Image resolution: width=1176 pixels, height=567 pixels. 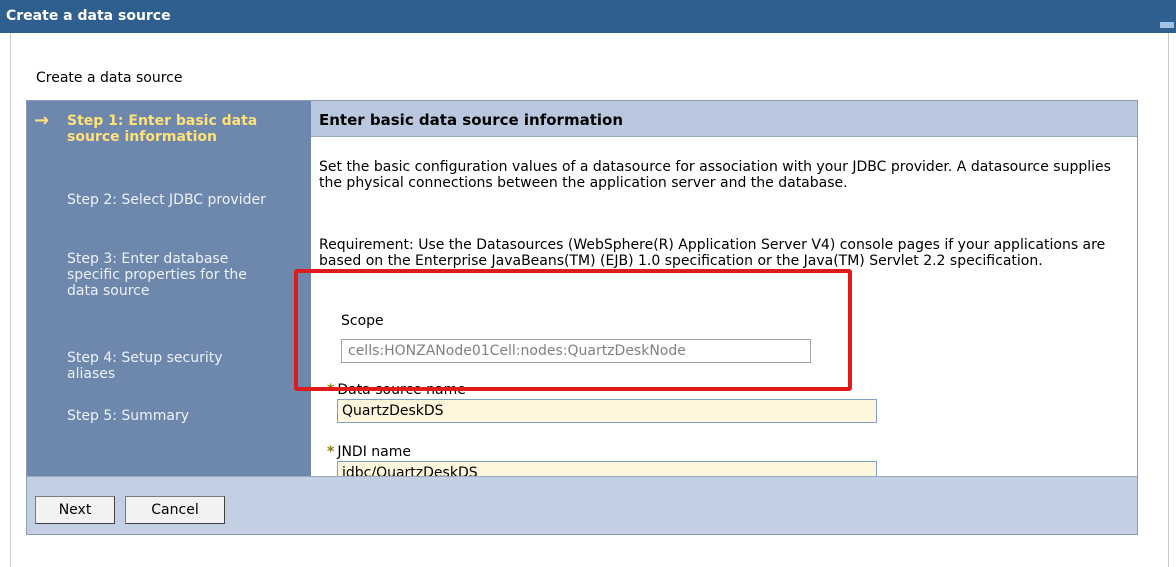 I want to click on jndi-name-label: * JNDI name, so click(x=369, y=452).